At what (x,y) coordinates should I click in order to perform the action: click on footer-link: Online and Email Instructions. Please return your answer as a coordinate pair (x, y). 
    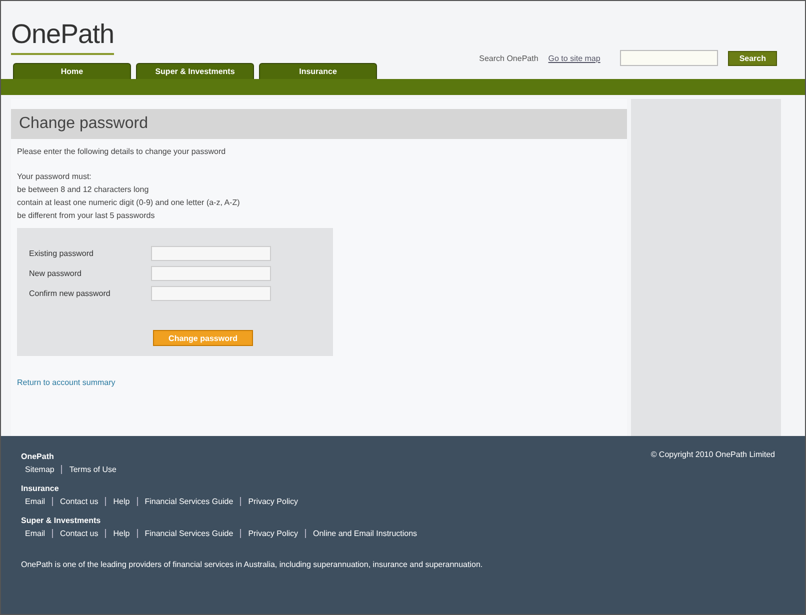
    Looking at the image, I should click on (364, 533).